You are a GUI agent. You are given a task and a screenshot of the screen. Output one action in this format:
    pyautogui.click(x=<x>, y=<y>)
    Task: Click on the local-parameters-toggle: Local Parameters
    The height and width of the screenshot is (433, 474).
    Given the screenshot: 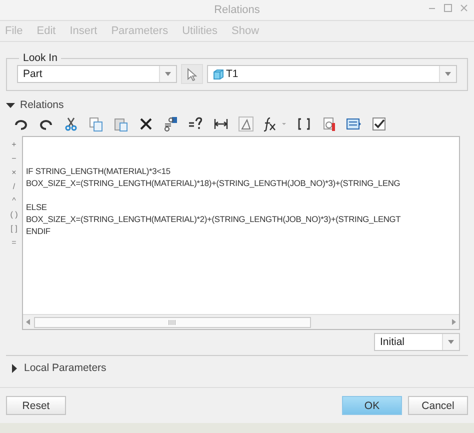 What is the action you would take?
    pyautogui.click(x=58, y=368)
    